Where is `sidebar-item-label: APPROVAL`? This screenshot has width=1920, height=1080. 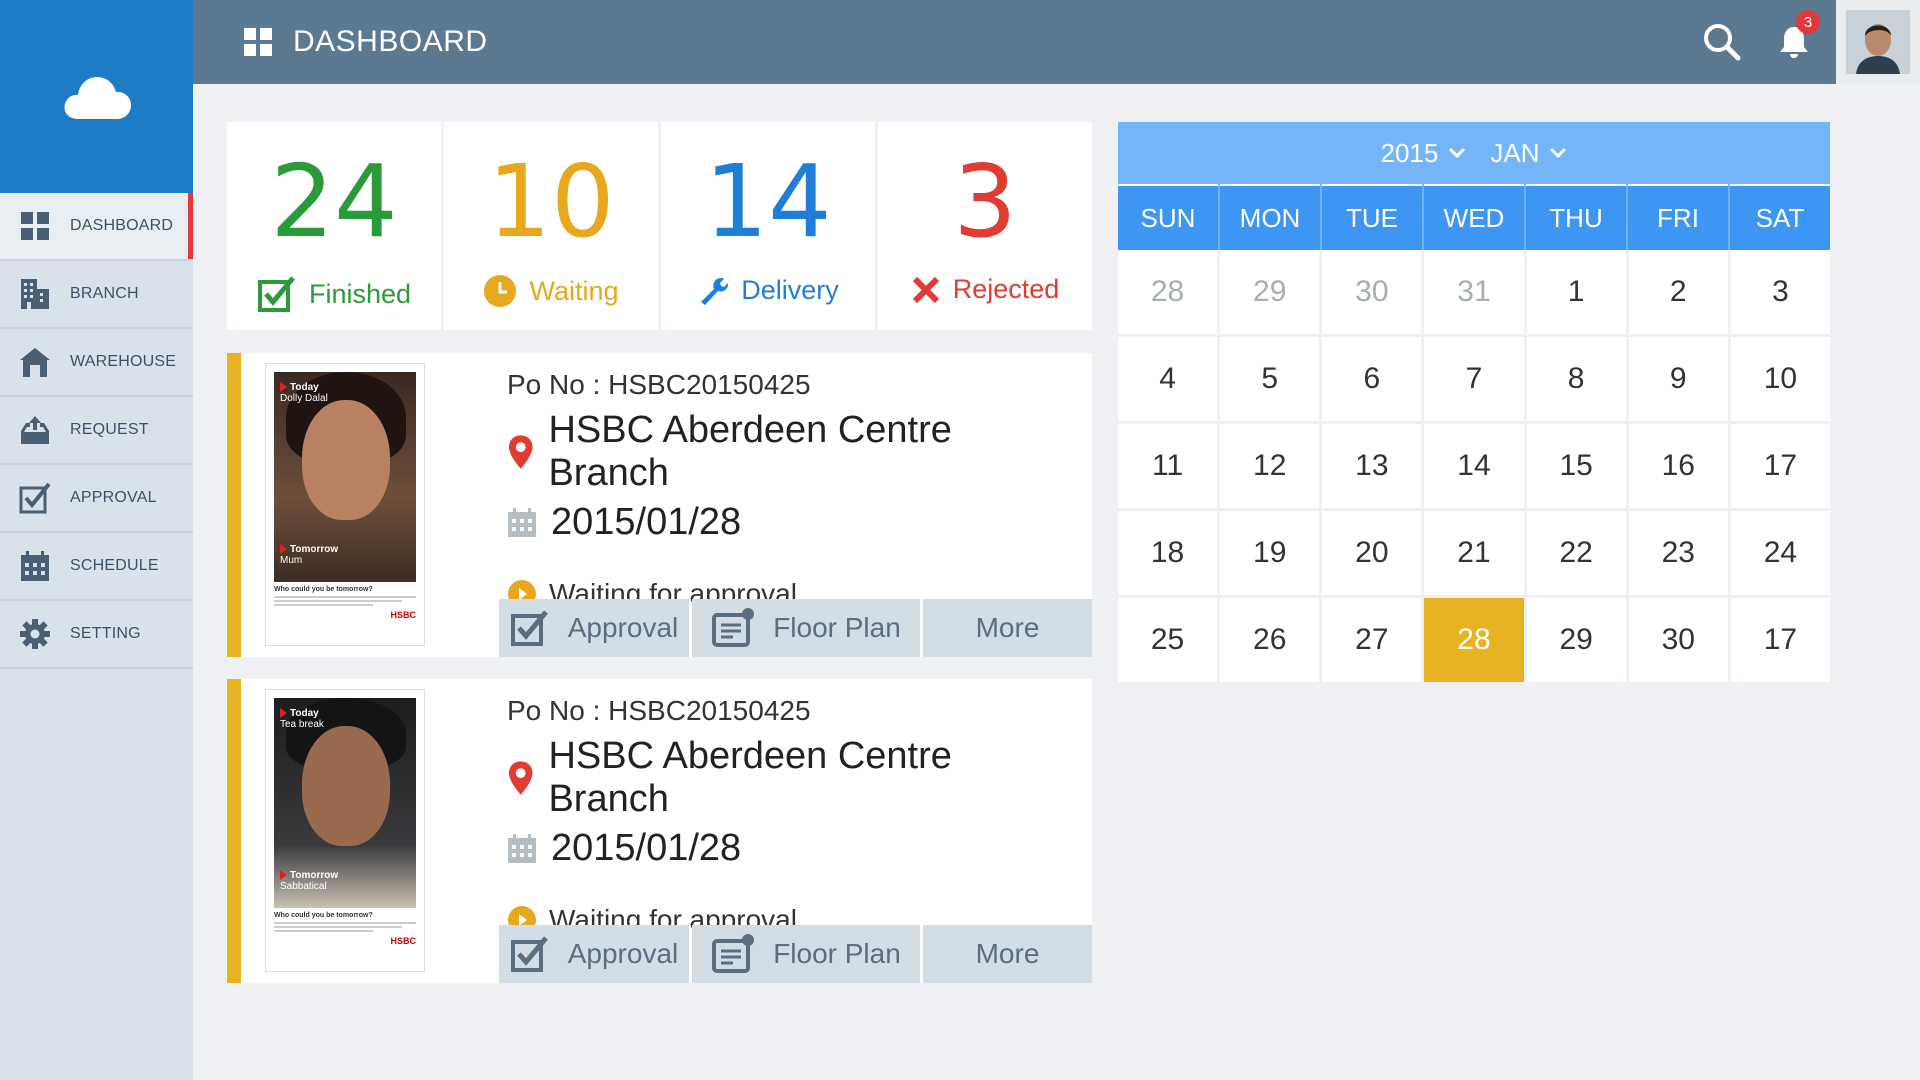 sidebar-item-label: APPROVAL is located at coordinates (113, 497).